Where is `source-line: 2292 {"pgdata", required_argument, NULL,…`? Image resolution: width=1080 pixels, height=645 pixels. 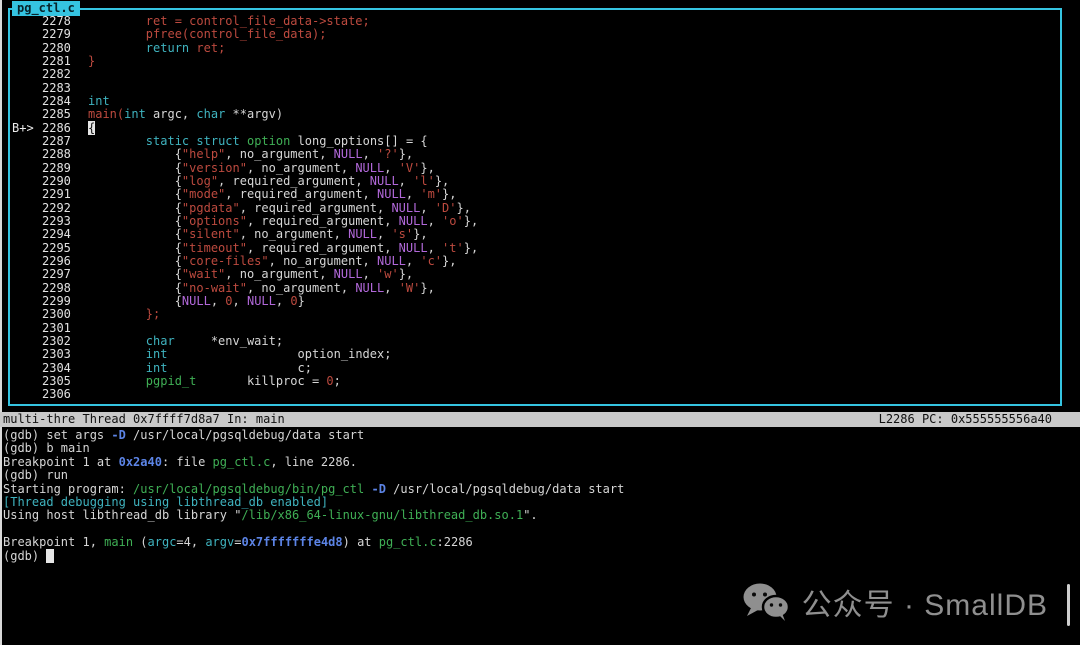 source-line: 2292 {"pgdata", required_argument, NULL,… is located at coordinates (535, 207).